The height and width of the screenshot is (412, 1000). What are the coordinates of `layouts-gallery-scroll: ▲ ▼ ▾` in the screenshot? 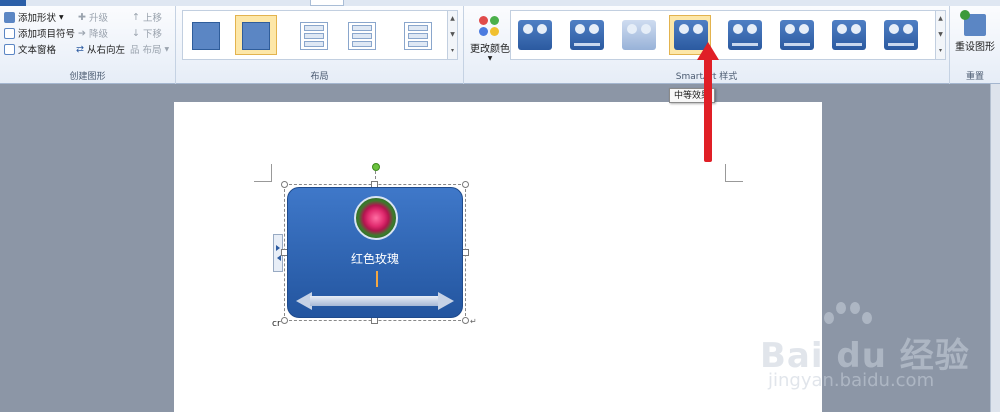 It's located at (452, 35).